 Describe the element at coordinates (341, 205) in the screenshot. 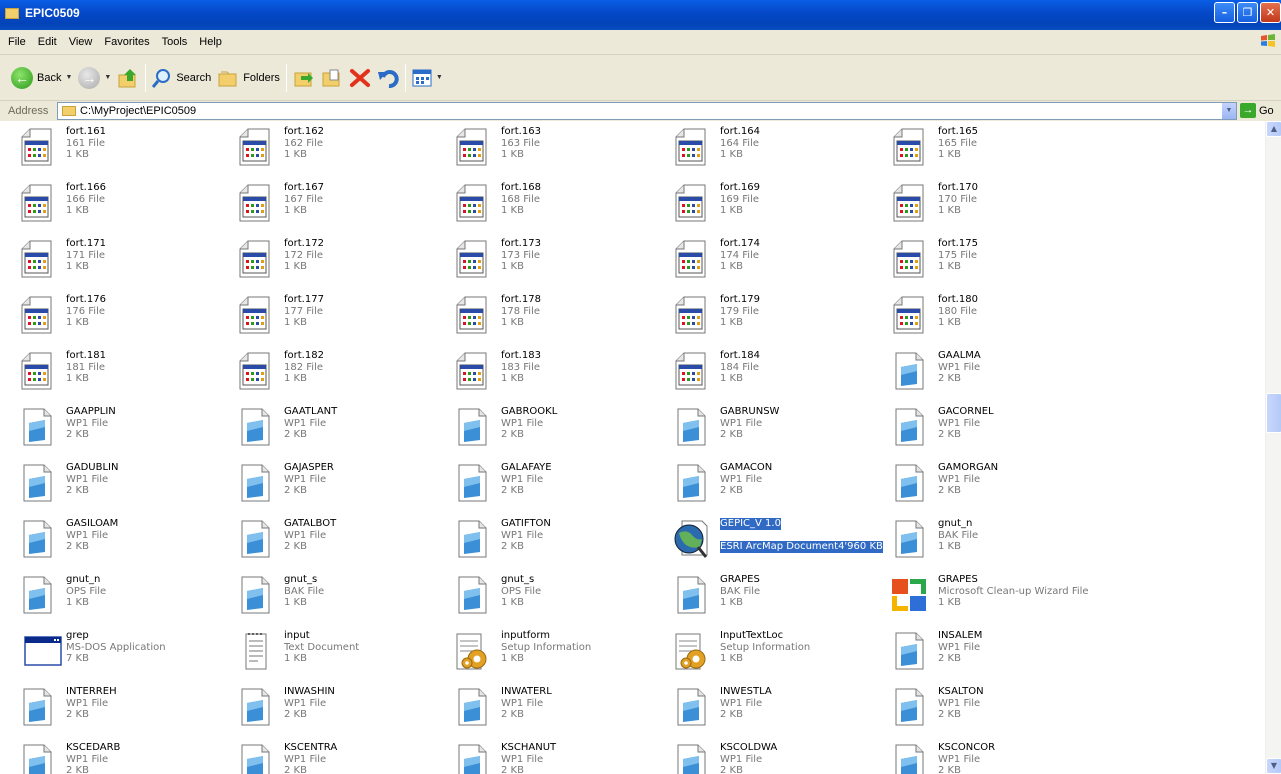

I see `file-item: fort.167 167 File 1 KB` at that location.